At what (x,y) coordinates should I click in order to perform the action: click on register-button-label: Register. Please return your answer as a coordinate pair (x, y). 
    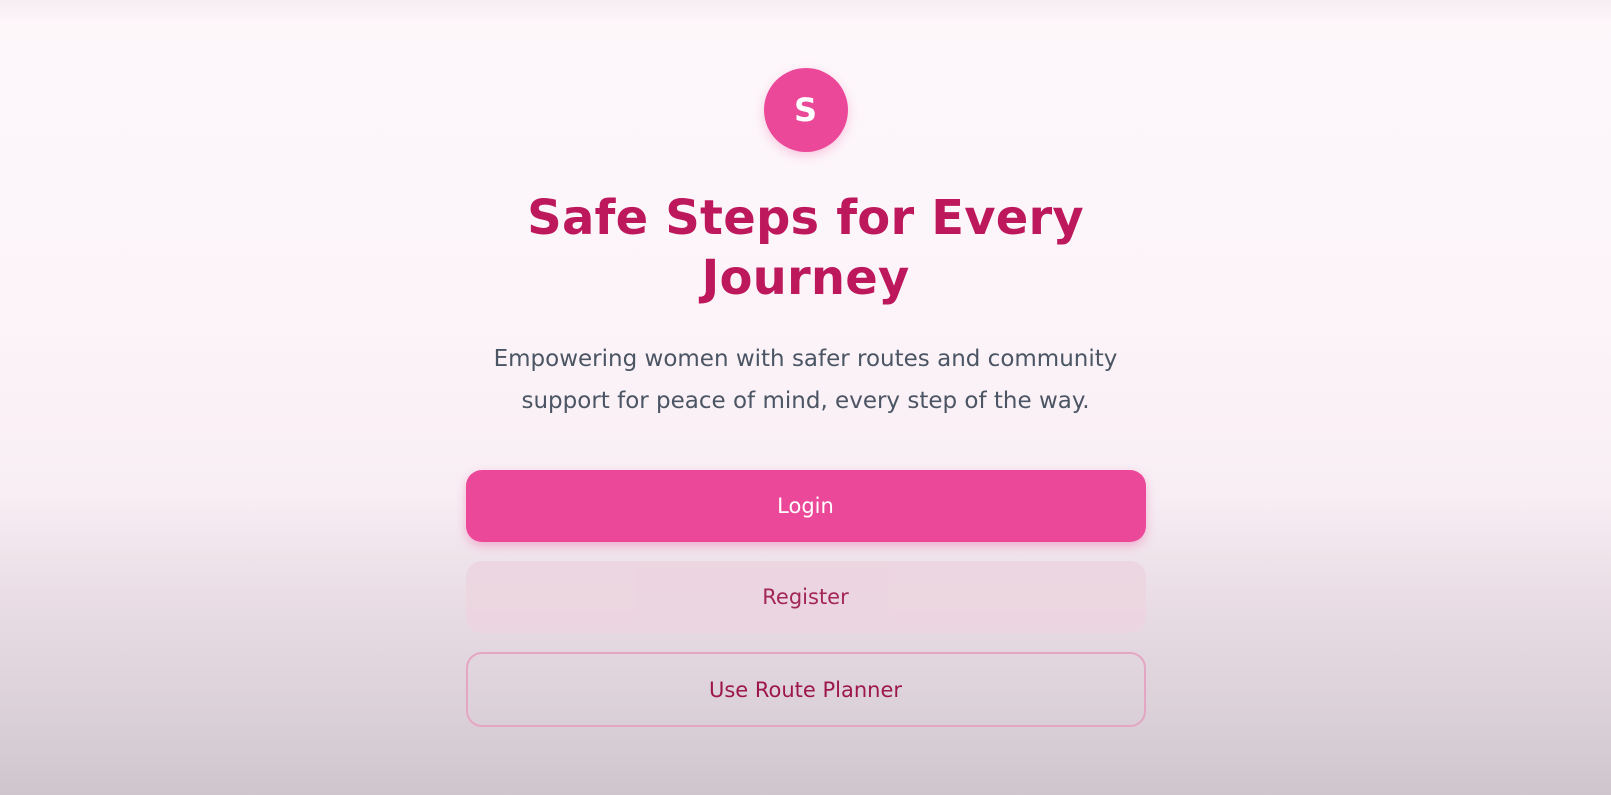
    Looking at the image, I should click on (805, 597).